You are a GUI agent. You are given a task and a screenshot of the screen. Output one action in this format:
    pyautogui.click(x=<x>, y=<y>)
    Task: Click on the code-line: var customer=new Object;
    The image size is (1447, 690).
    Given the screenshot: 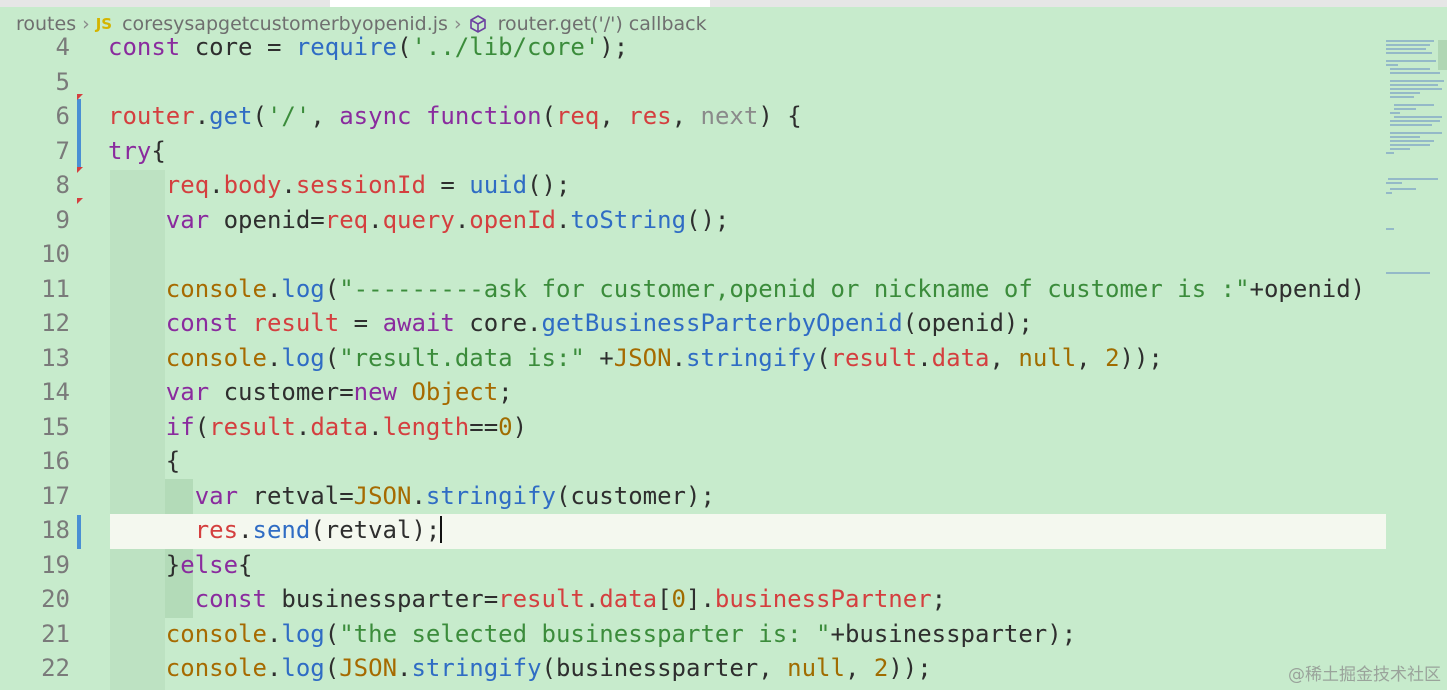 What is the action you would take?
    pyautogui.click(x=310, y=392)
    